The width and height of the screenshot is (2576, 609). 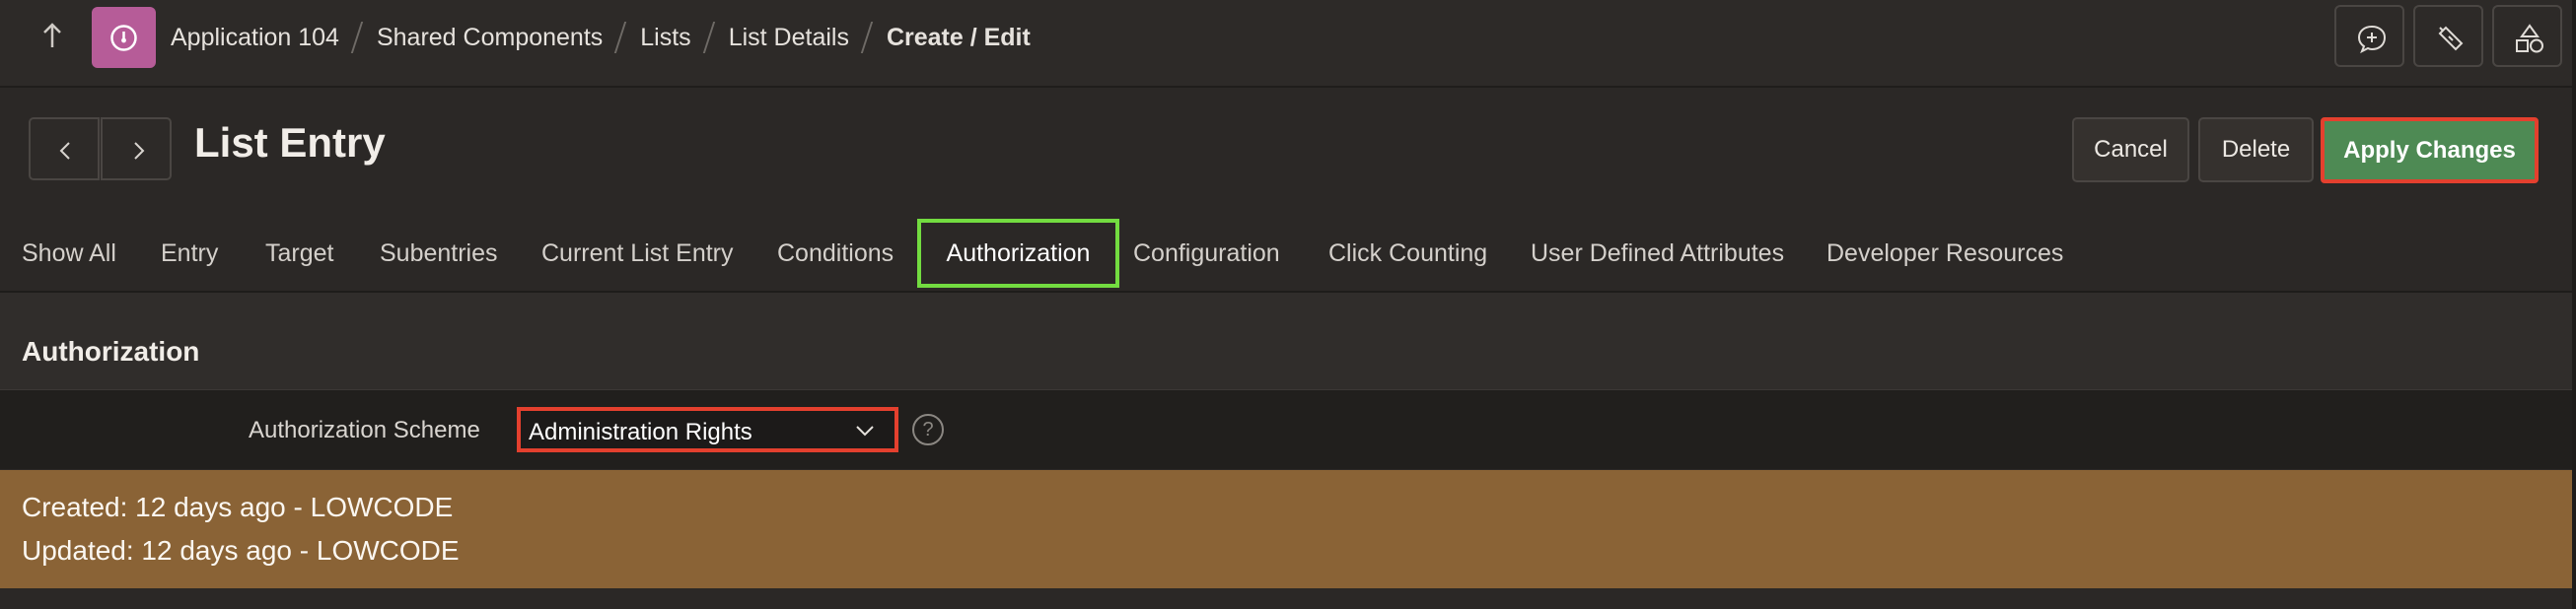 What do you see at coordinates (364, 430) in the screenshot?
I see `authorization-scheme-label: Authorization Scheme` at bounding box center [364, 430].